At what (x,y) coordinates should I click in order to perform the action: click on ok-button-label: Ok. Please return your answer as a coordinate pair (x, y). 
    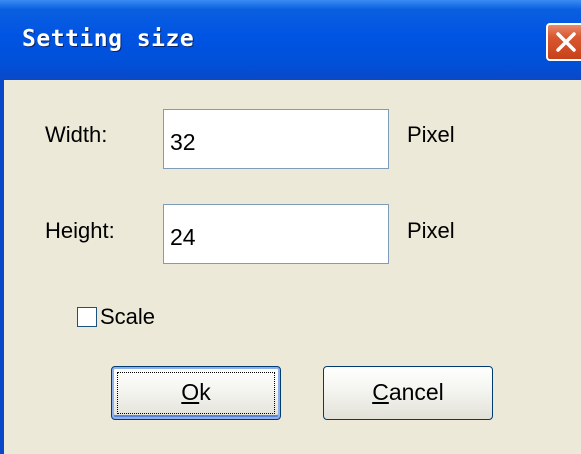
    Looking at the image, I should click on (196, 392).